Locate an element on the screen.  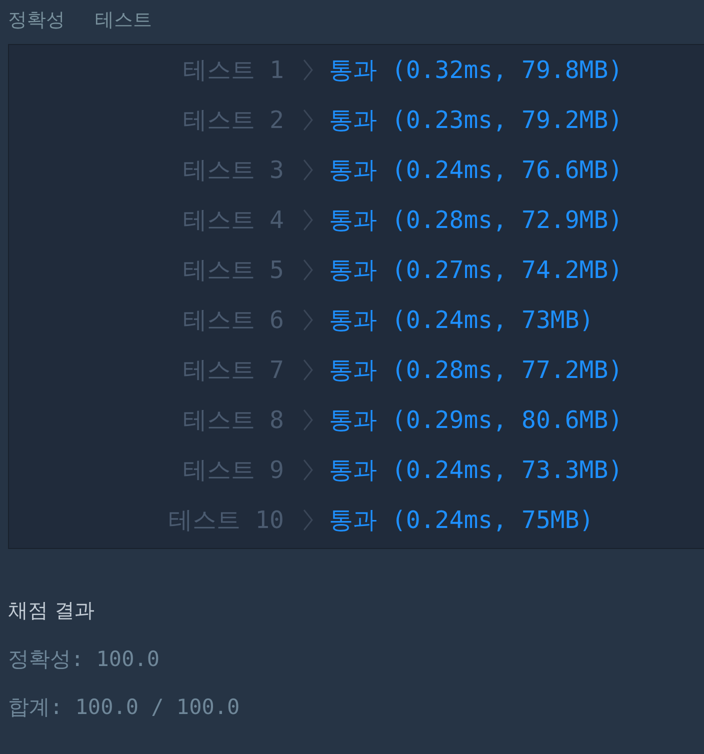
test-result: 통과 (0.24ms, 75MB) is located at coordinates (461, 520).